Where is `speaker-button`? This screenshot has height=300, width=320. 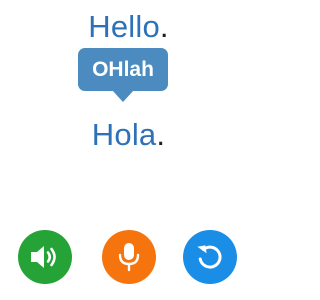
speaker-button is located at coordinates (45, 257).